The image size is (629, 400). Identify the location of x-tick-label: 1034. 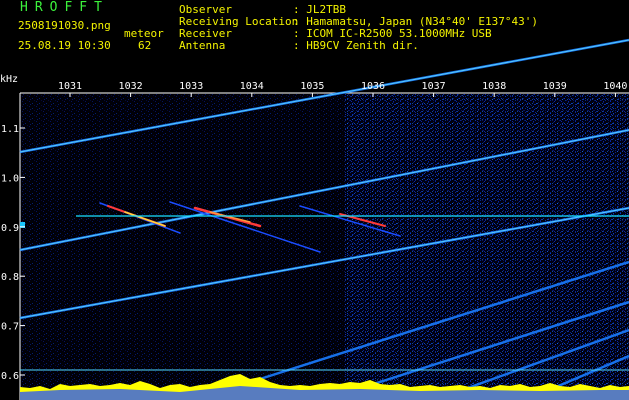
(252, 86).